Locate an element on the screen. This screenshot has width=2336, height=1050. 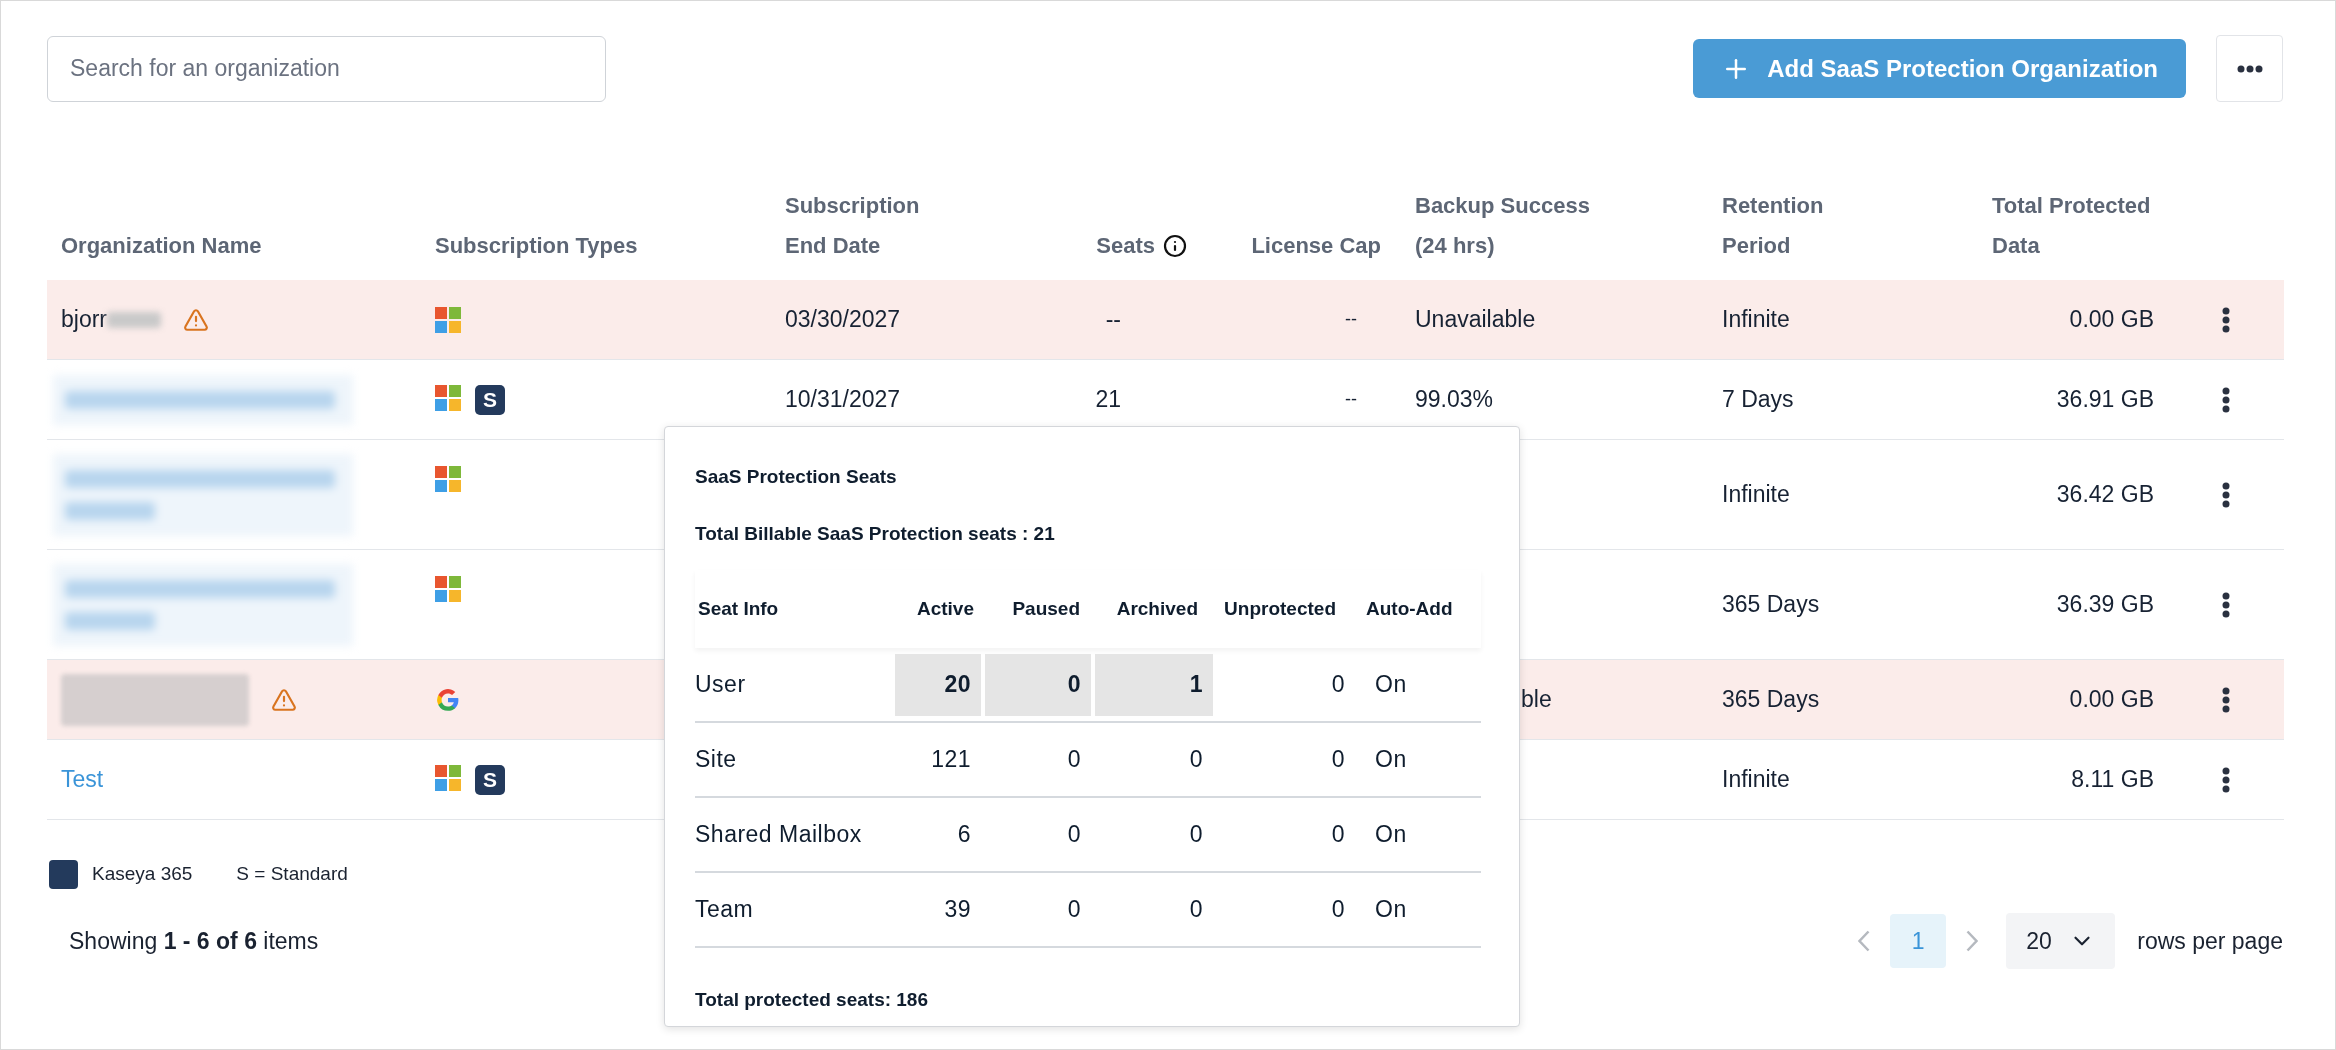
protected-data: 8.11 GB is located at coordinates (2112, 780).